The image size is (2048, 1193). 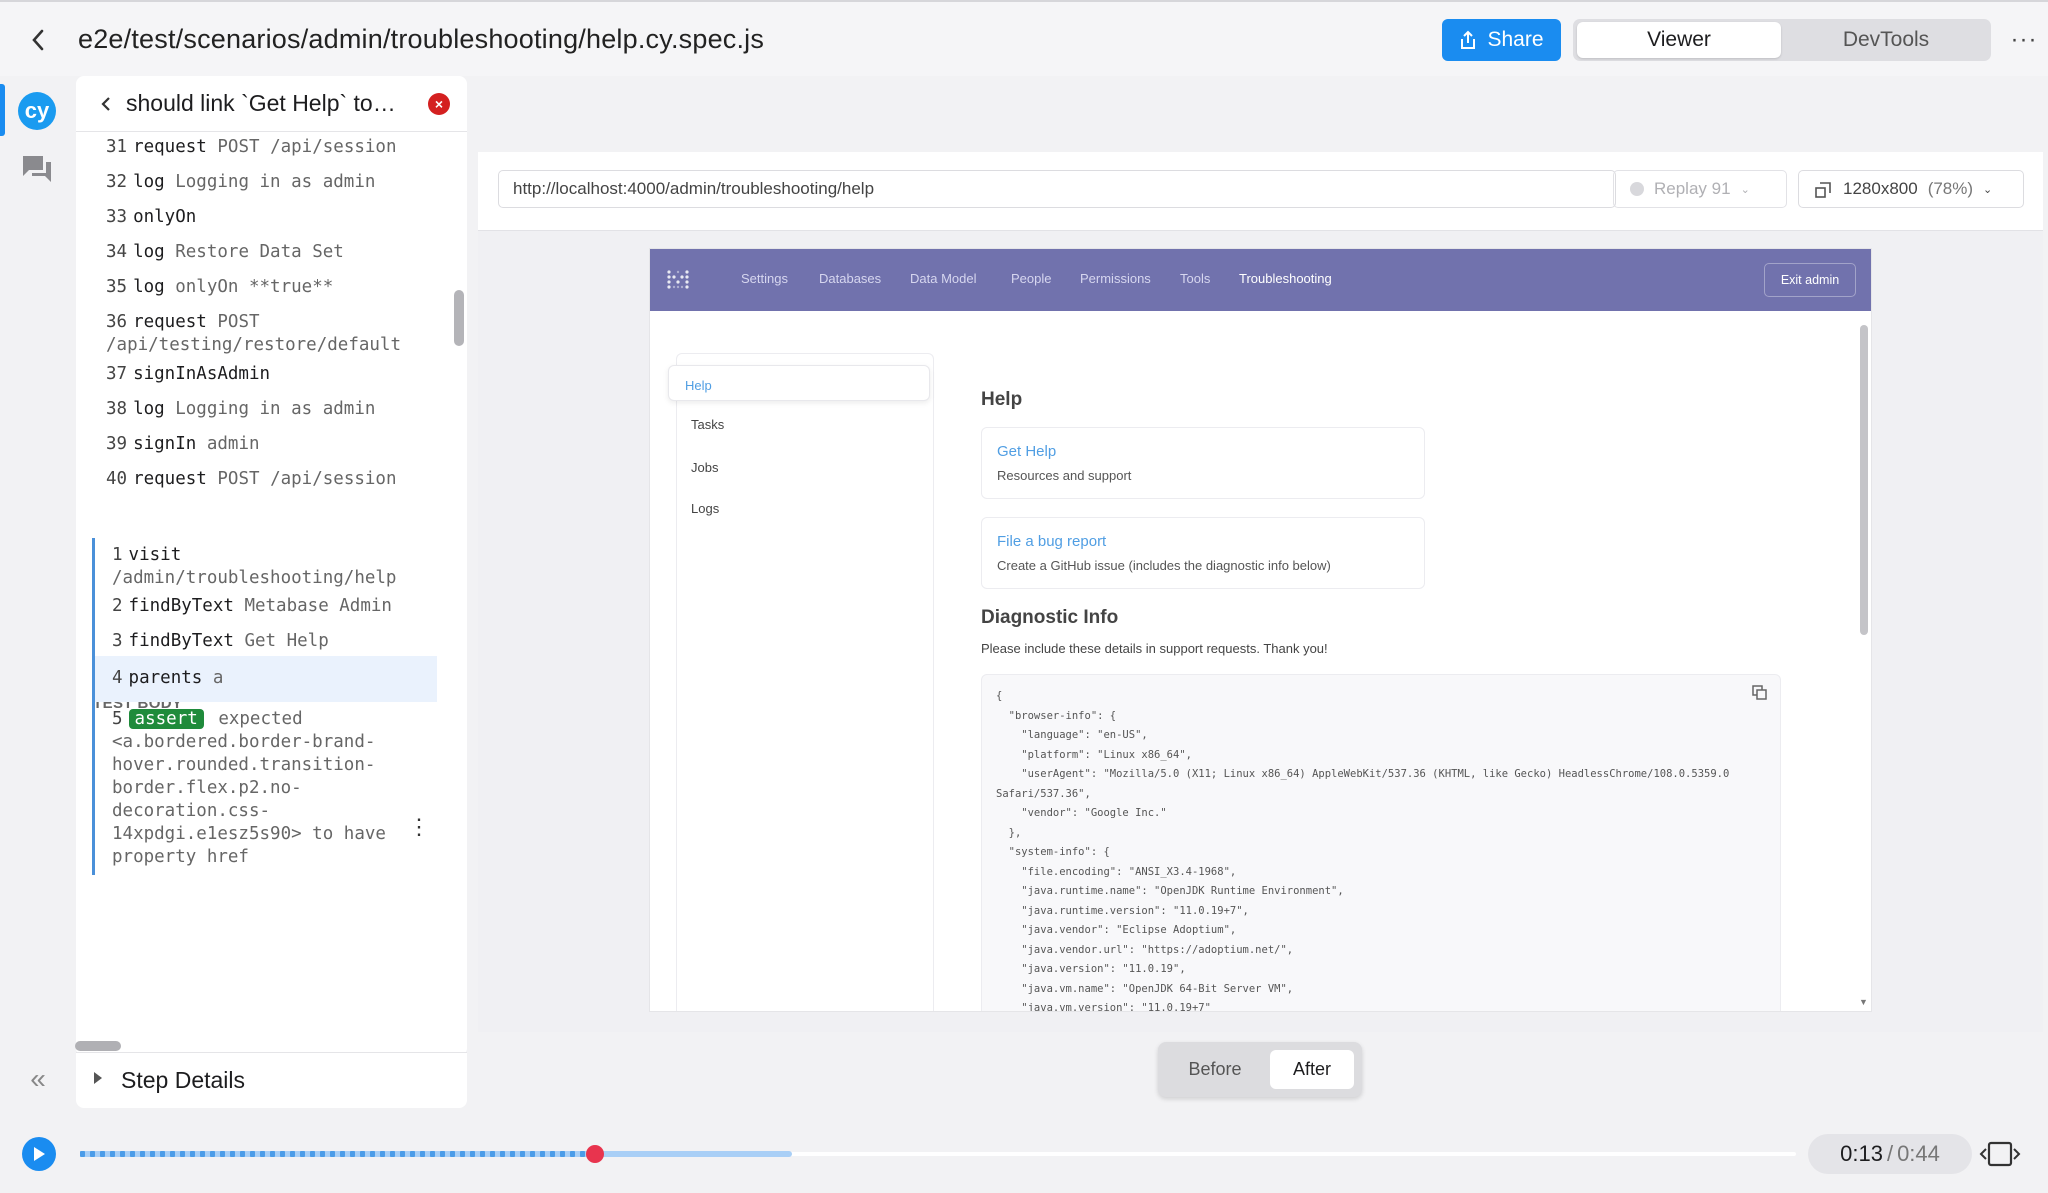 I want to click on sidebar-item-logs: Logs, so click(x=705, y=508).